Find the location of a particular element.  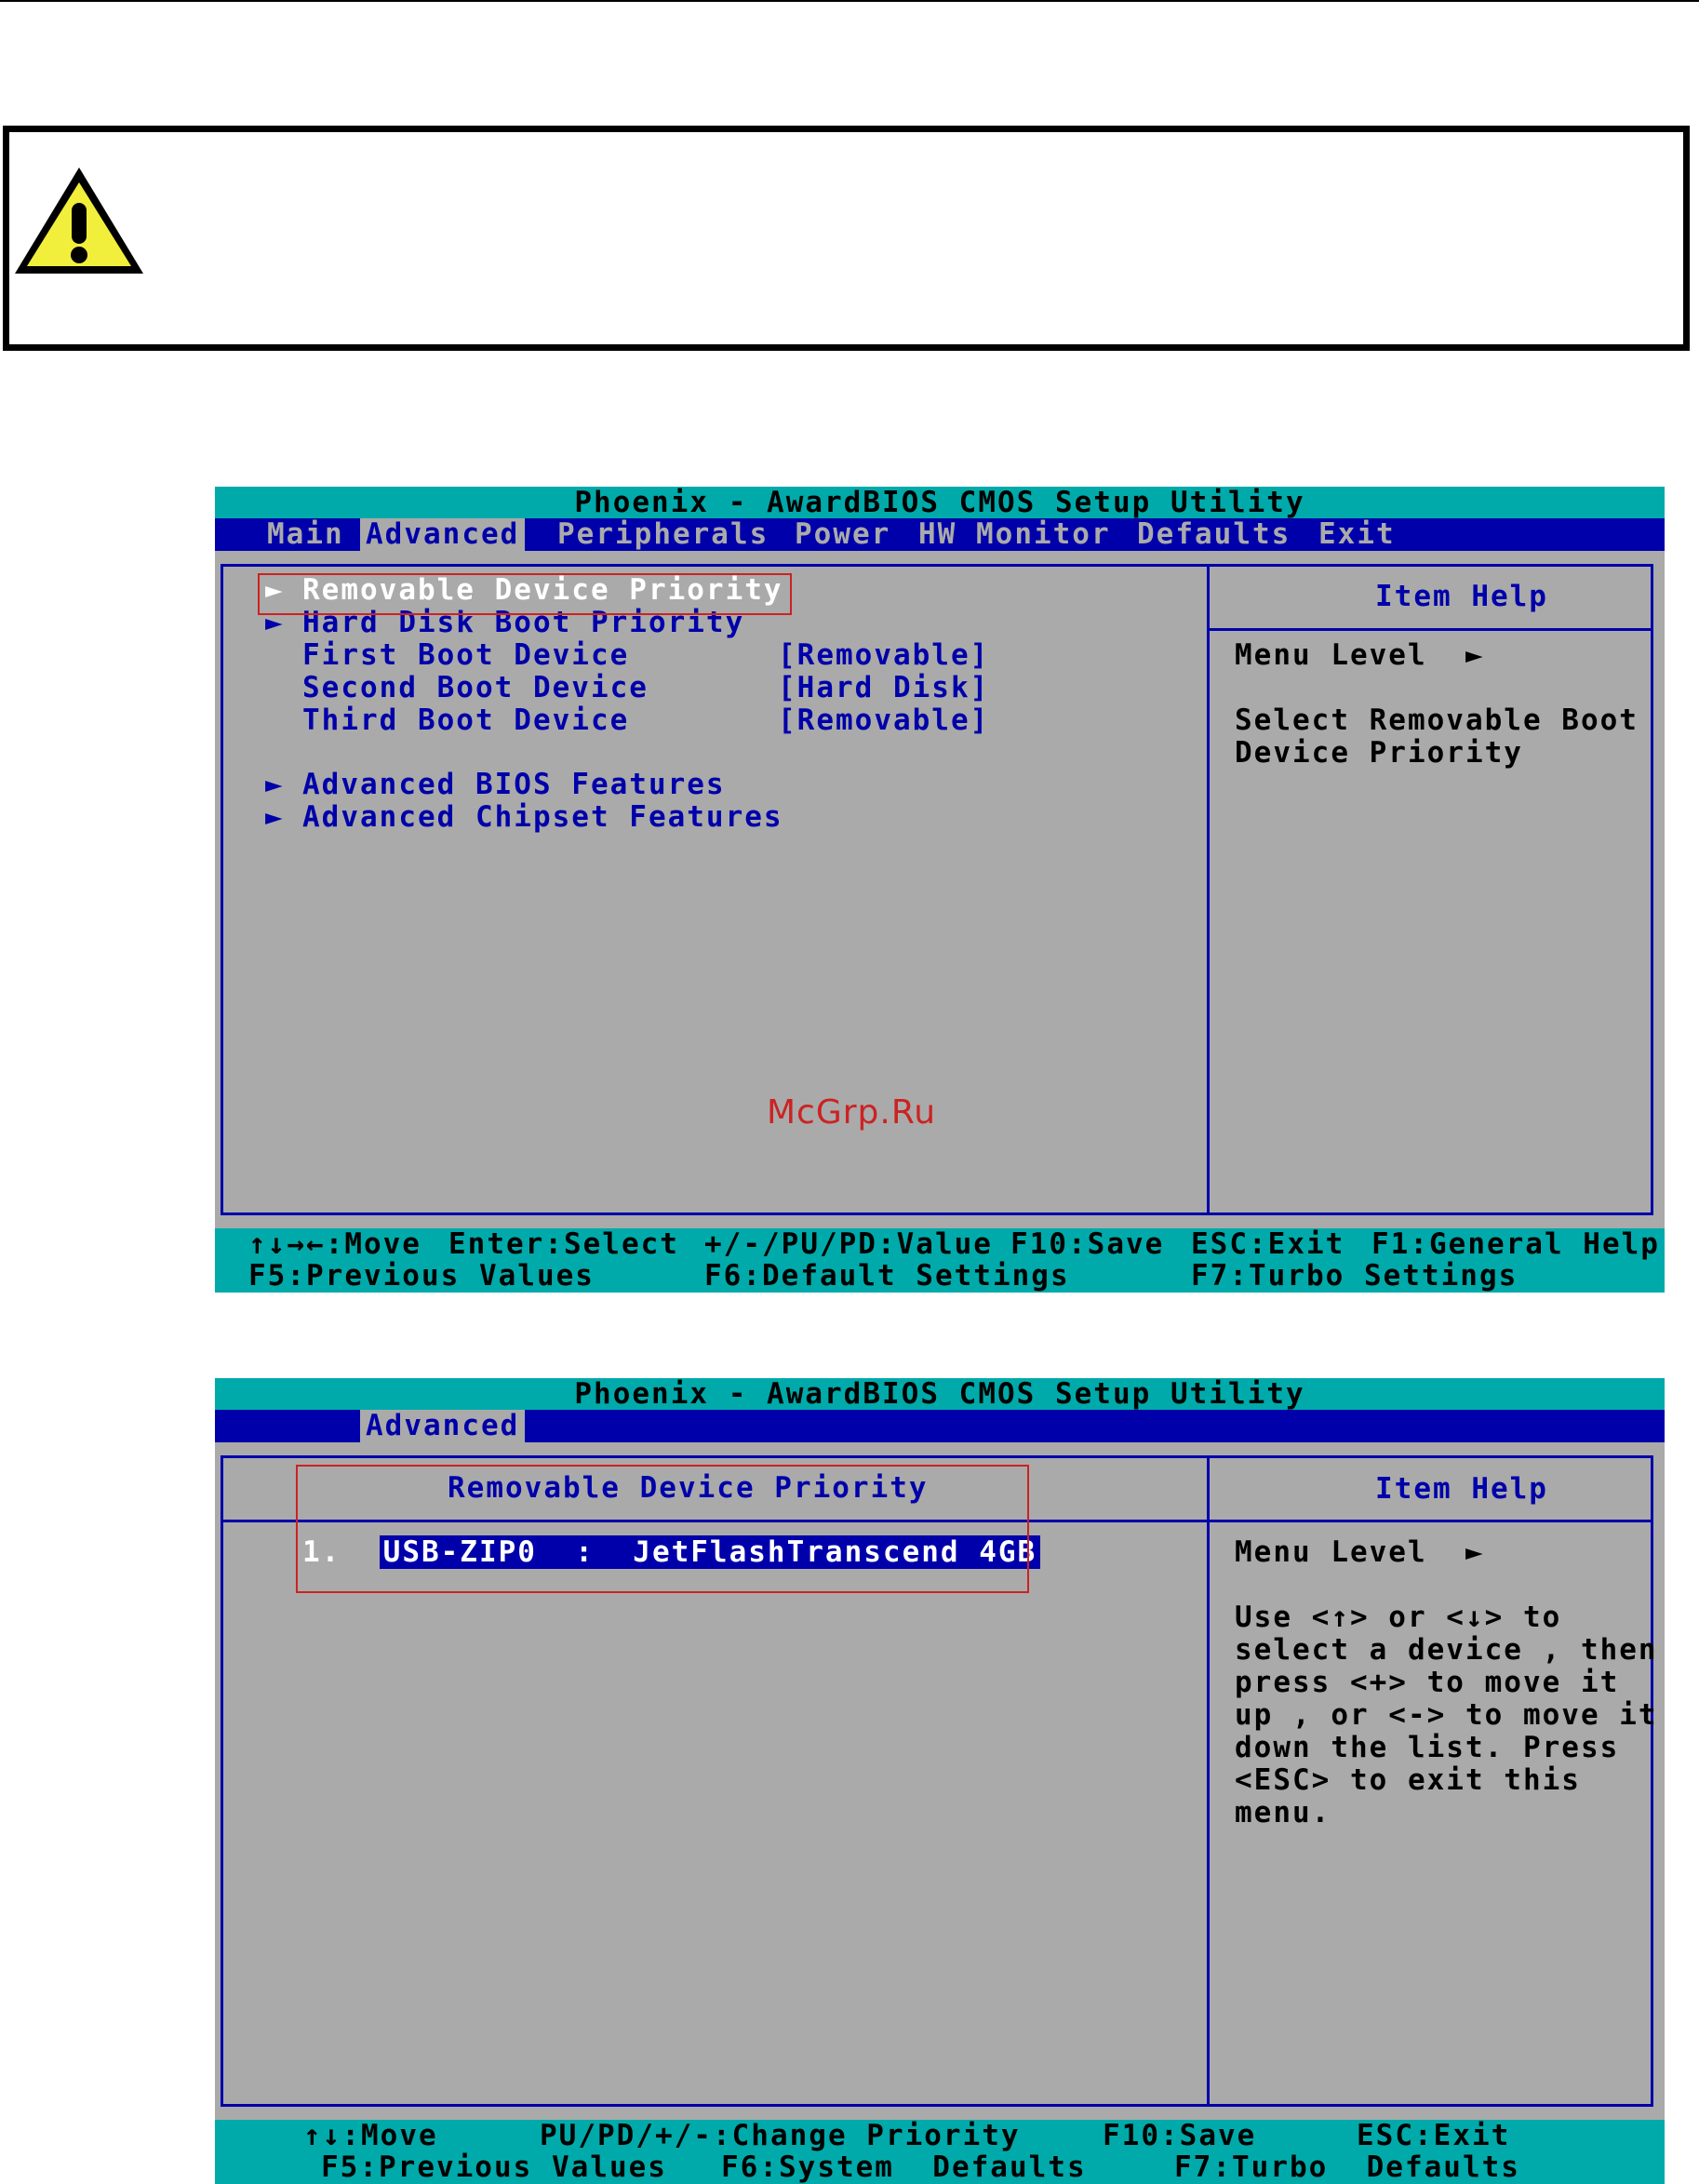

key-f6: F6:Default Settings is located at coordinates (887, 1276).